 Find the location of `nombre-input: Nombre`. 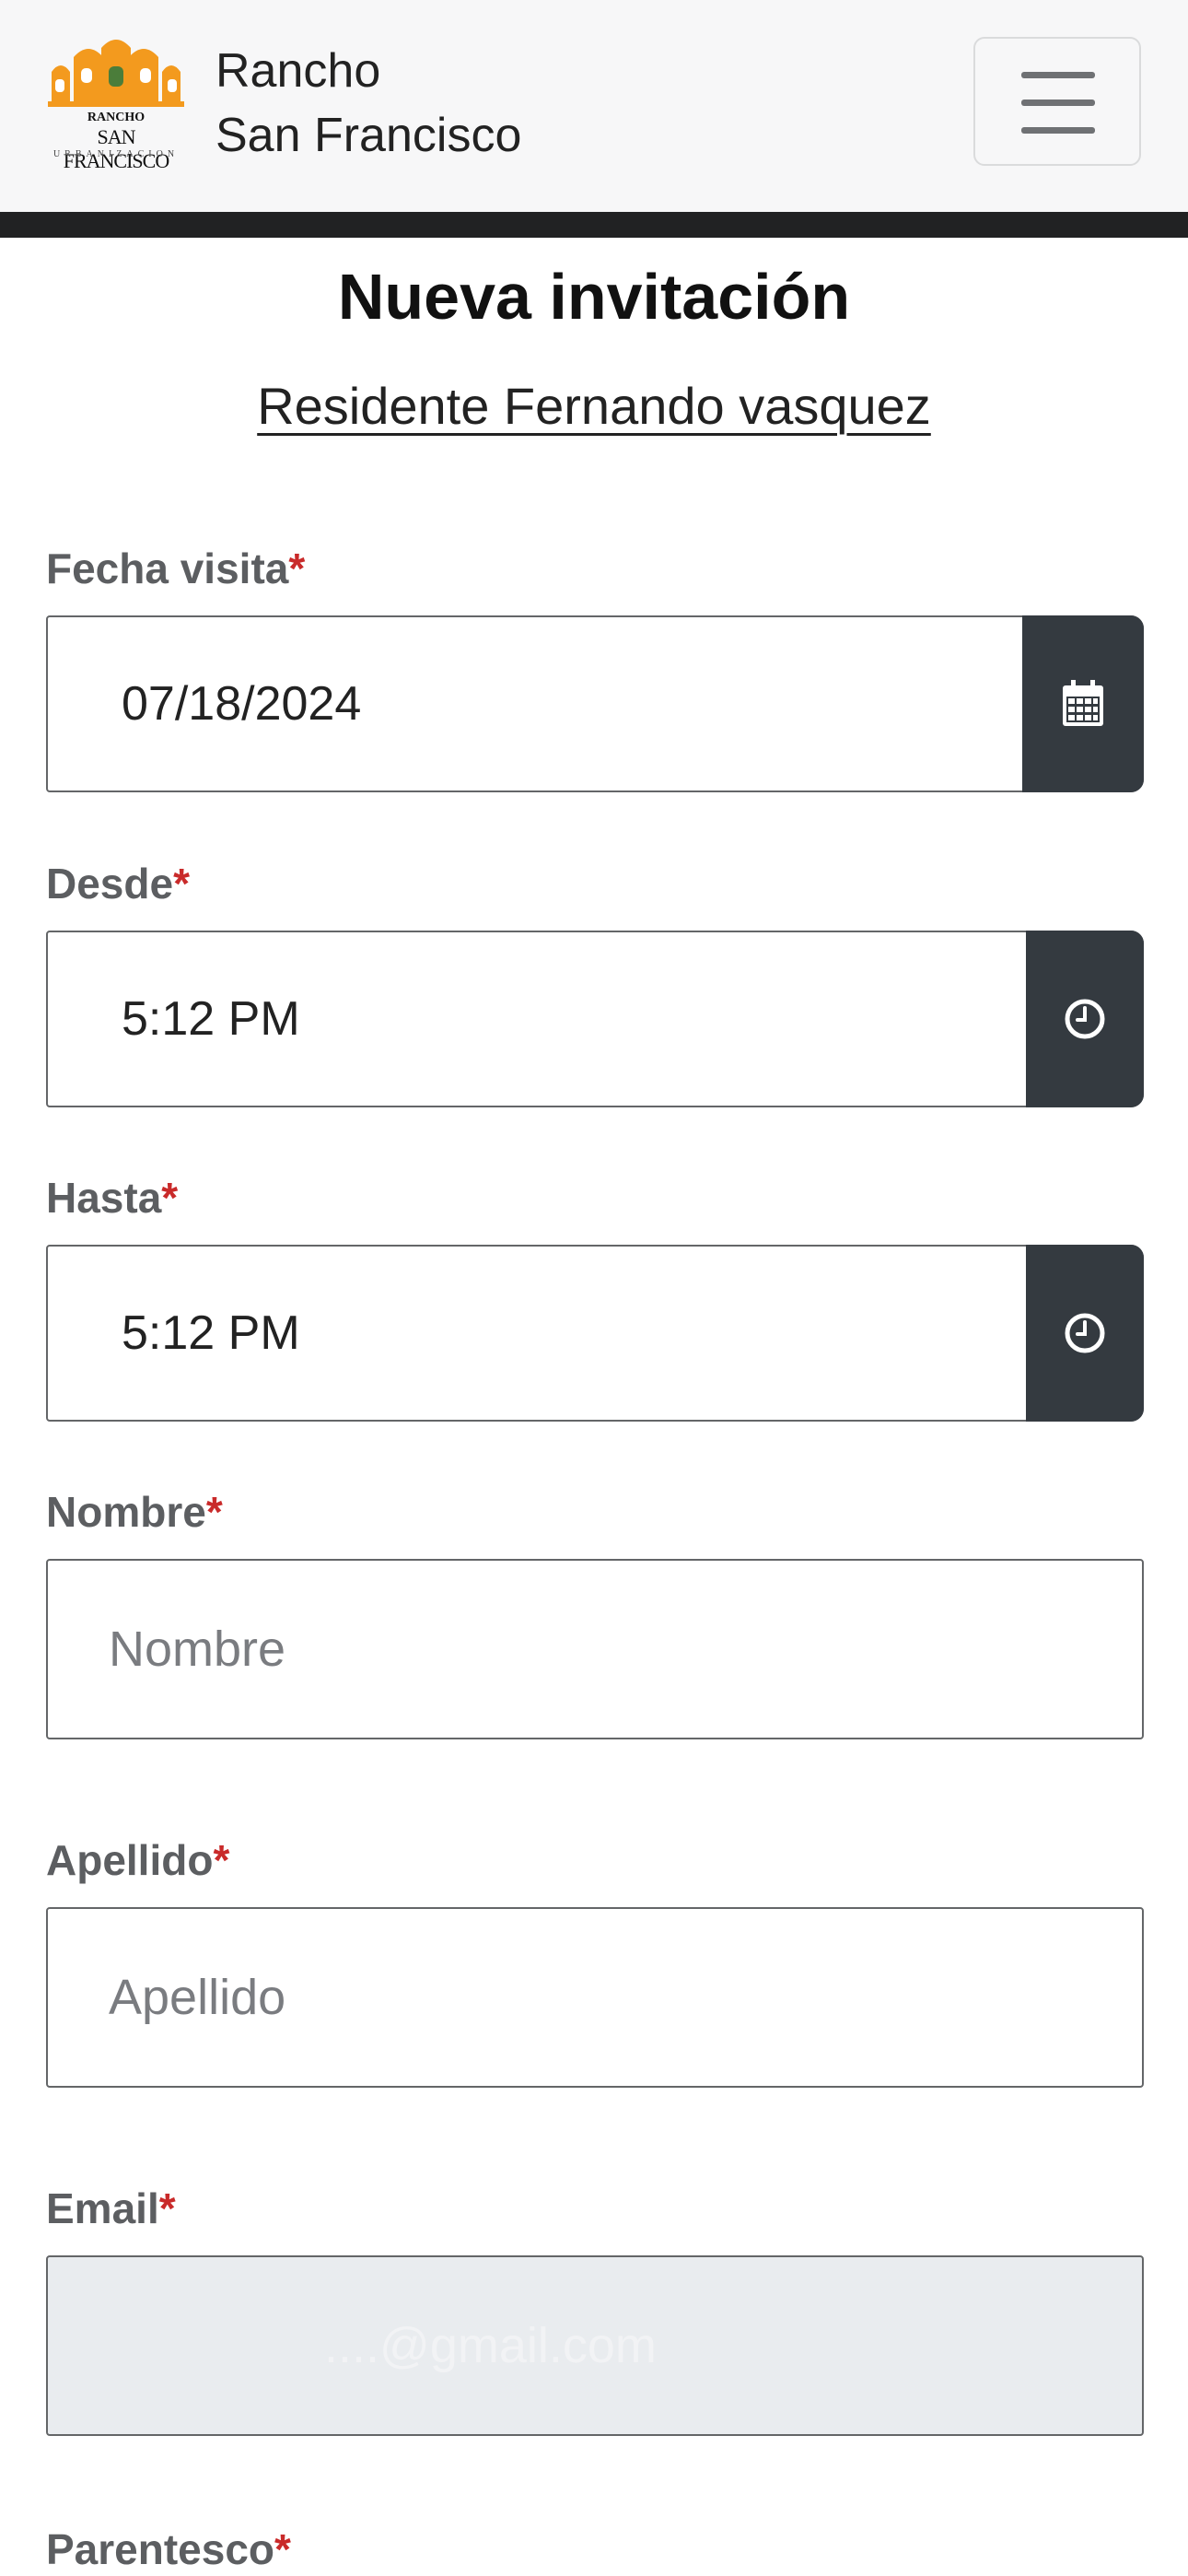

nombre-input: Nombre is located at coordinates (595, 1649).